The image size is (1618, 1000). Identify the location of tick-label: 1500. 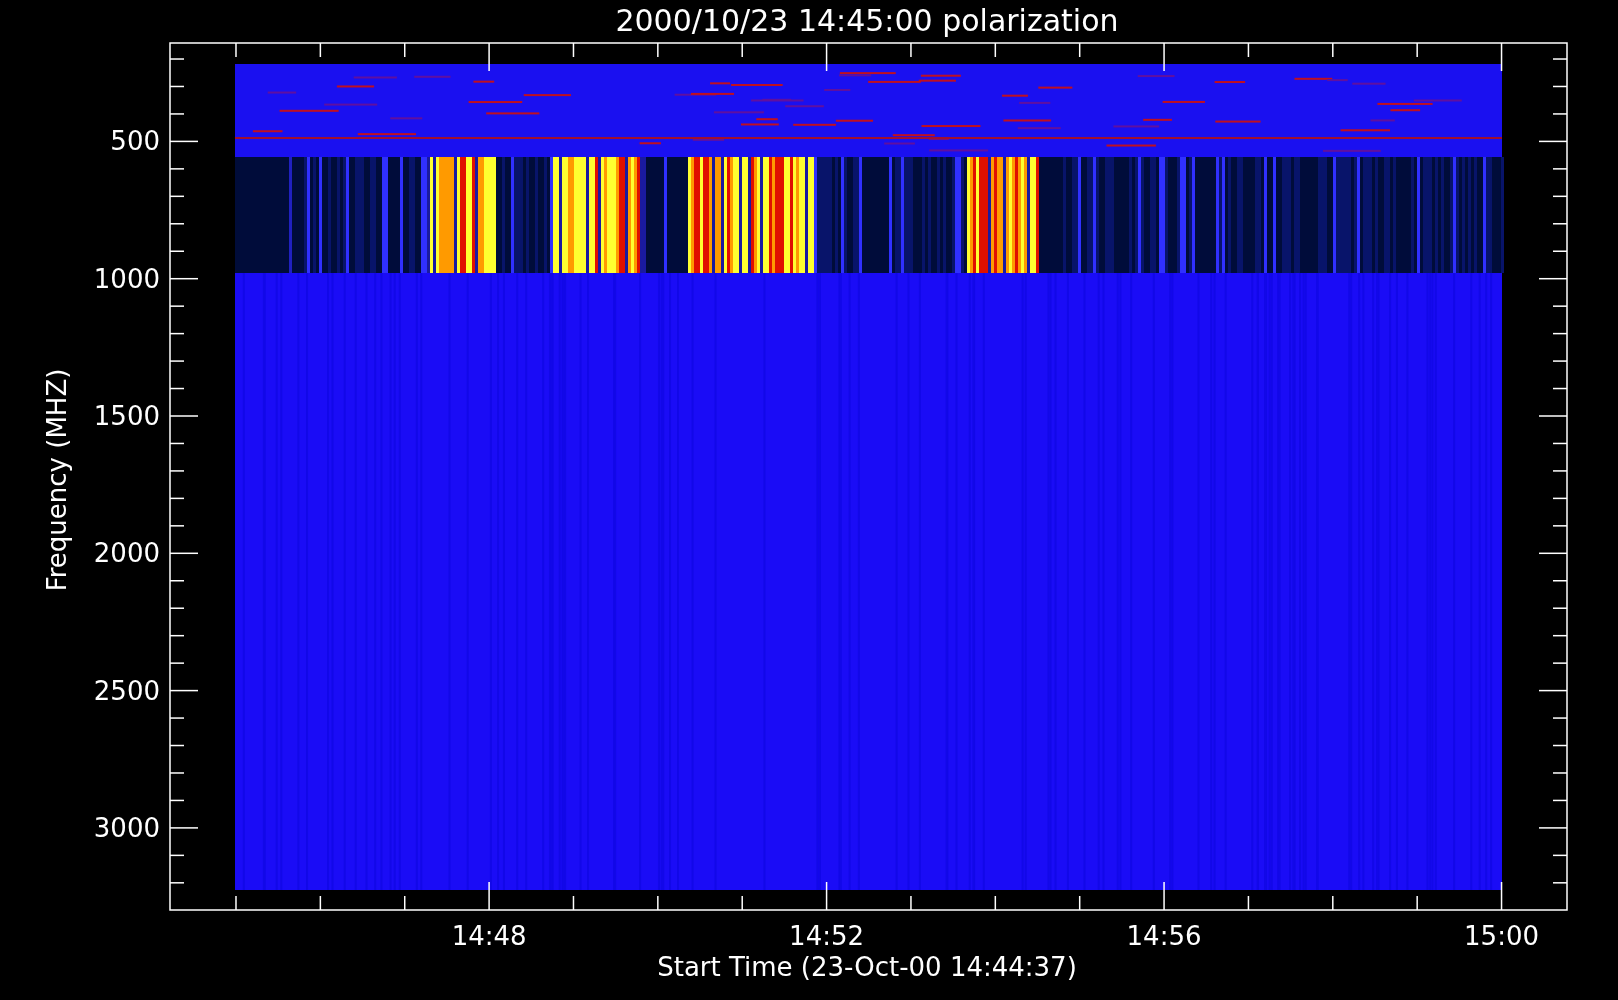
(126, 416).